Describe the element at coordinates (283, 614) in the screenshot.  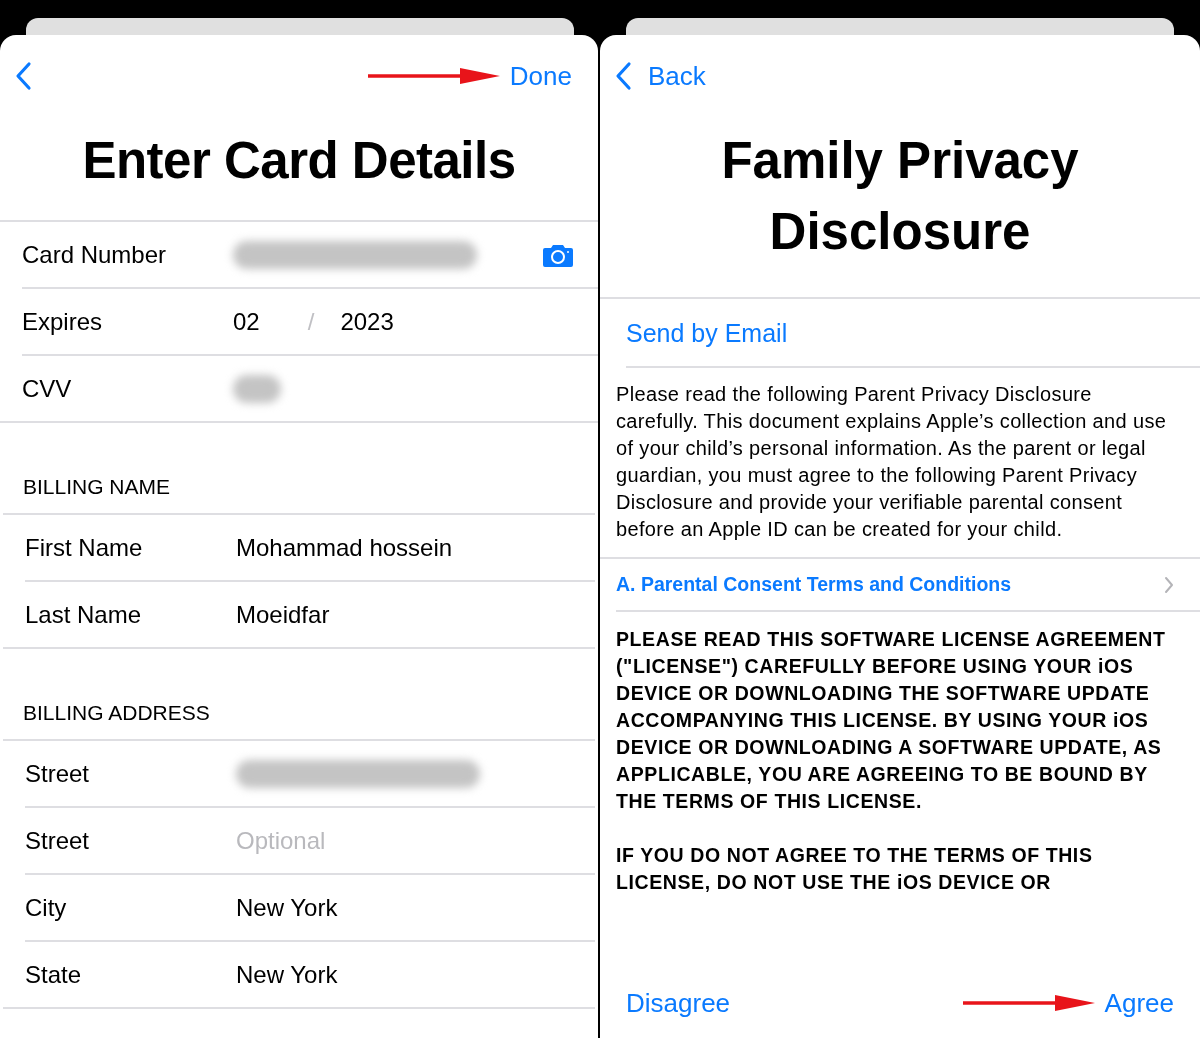
I see `input-field: Moeidfar` at that location.